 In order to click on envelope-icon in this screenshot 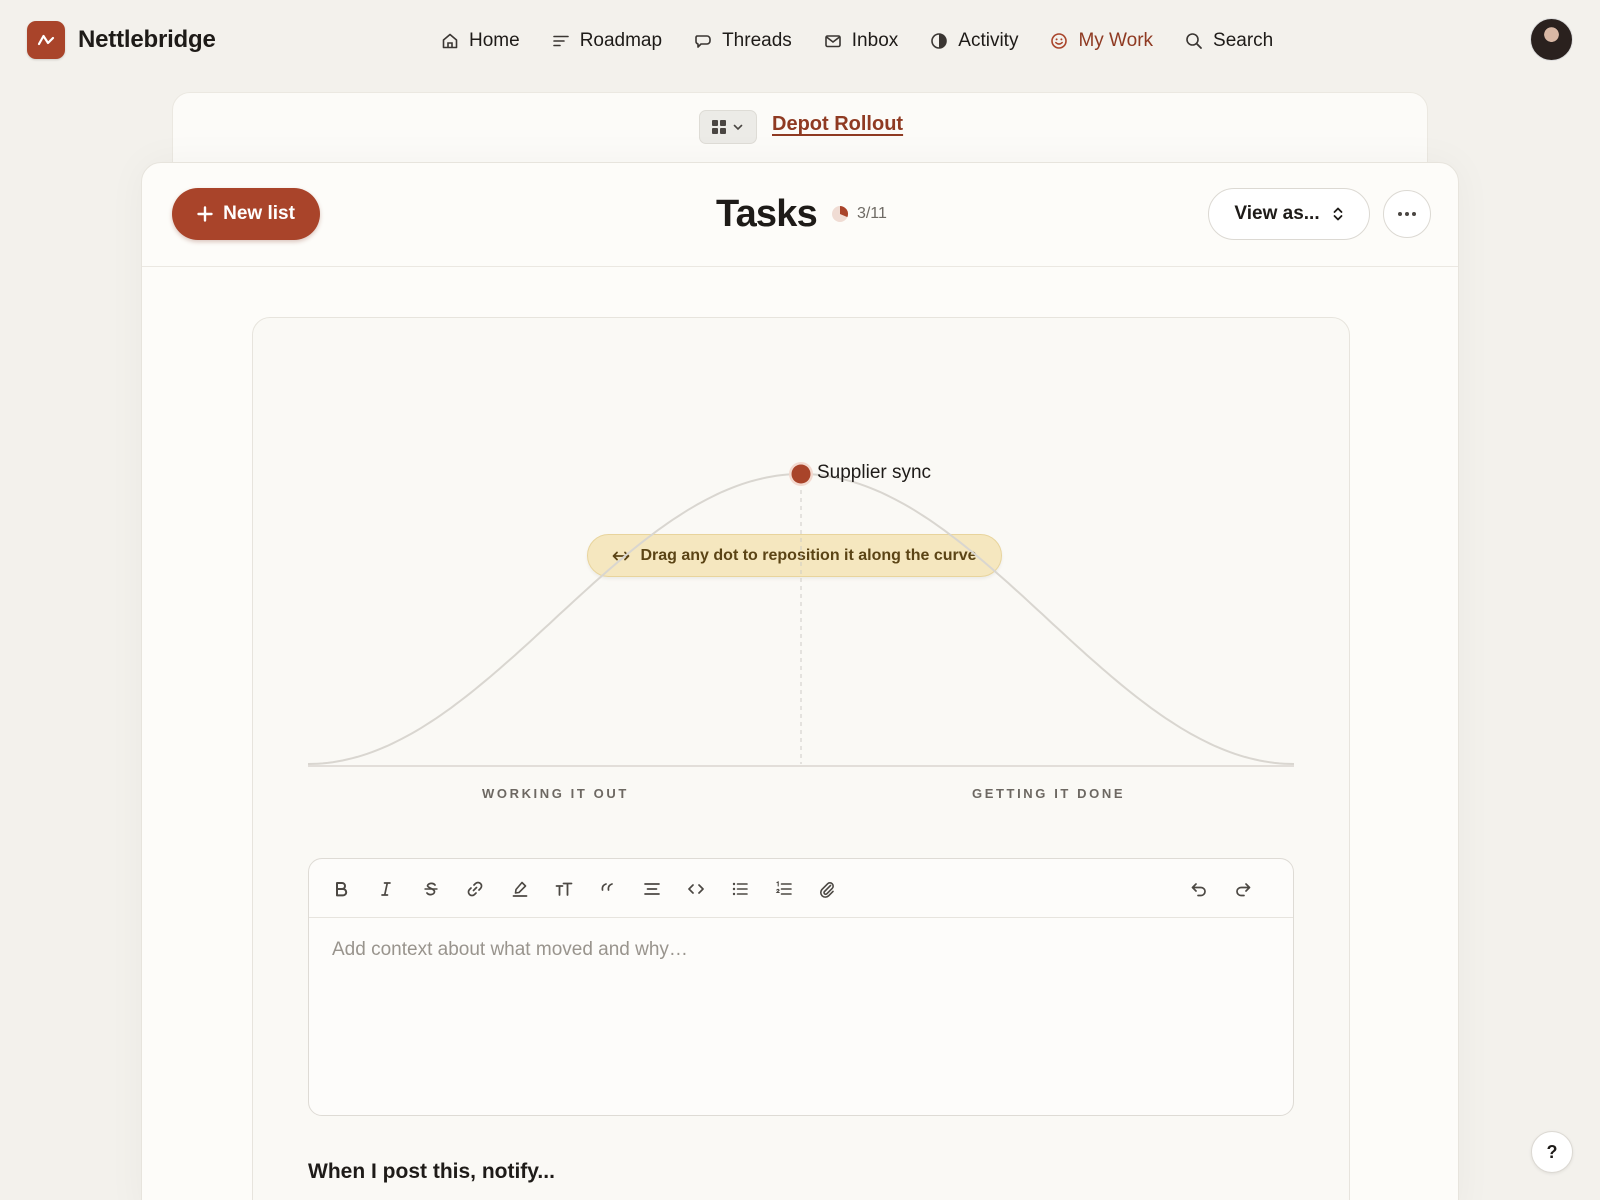, I will do `click(832, 41)`.